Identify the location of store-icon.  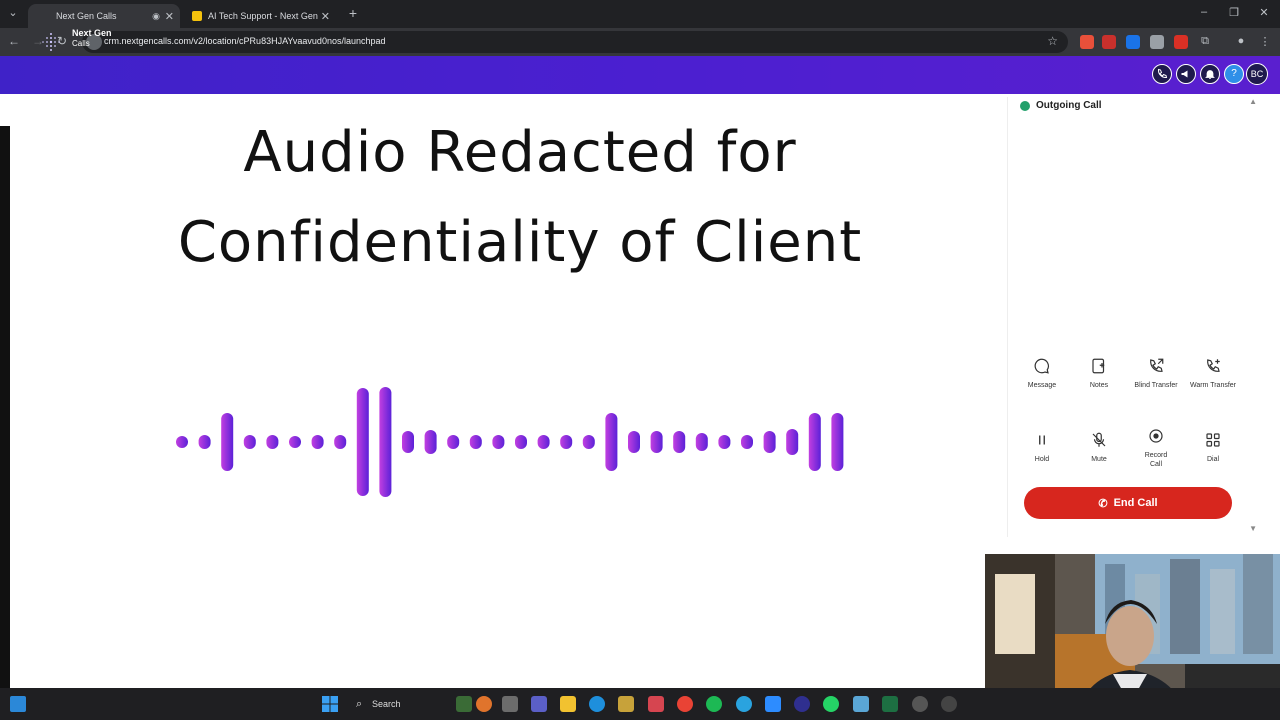
(626, 704).